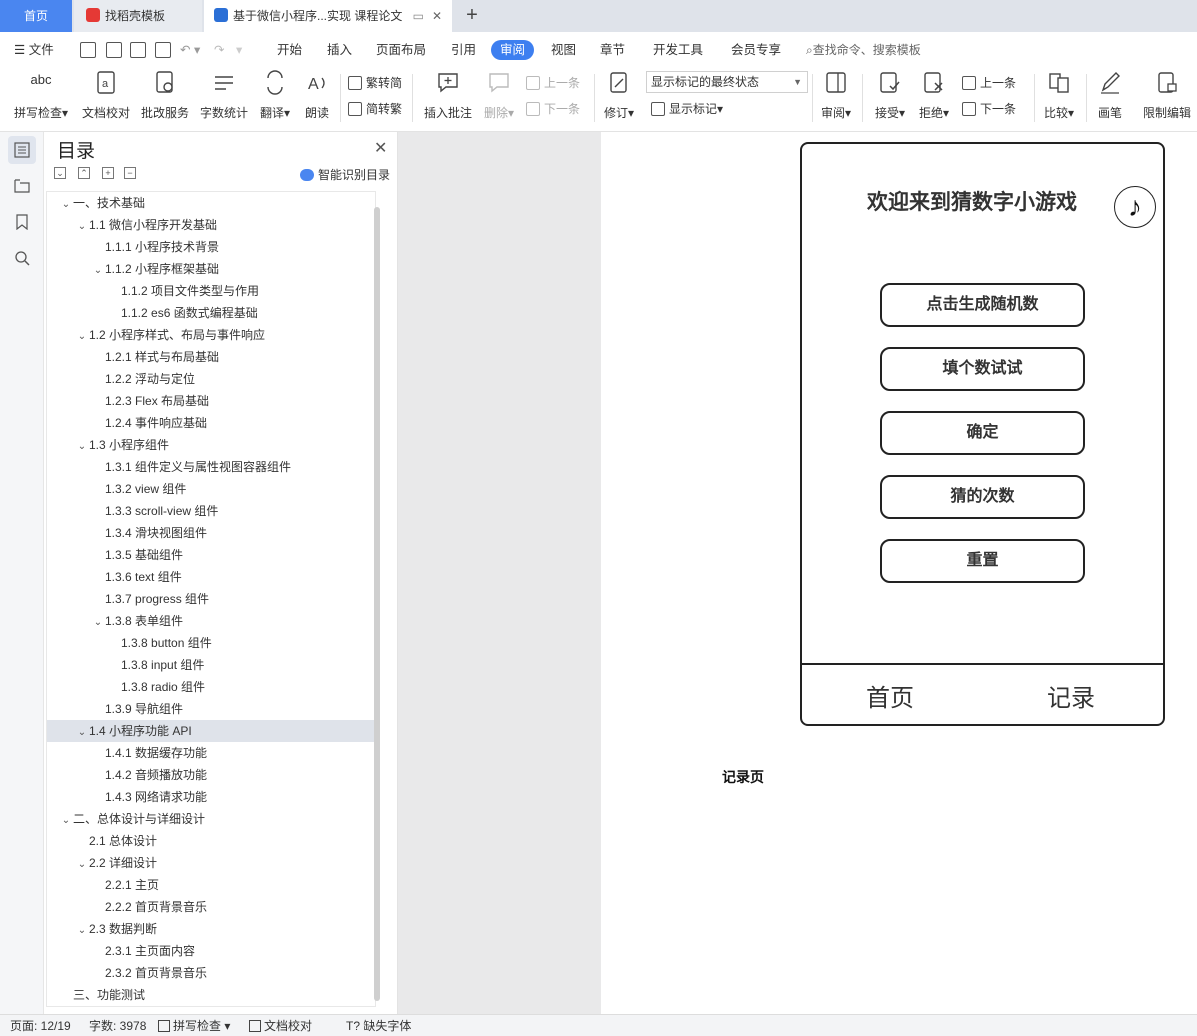 The image size is (1197, 1036). What do you see at coordinates (275, 95) in the screenshot?
I see `translate-button: 翻译▾` at bounding box center [275, 95].